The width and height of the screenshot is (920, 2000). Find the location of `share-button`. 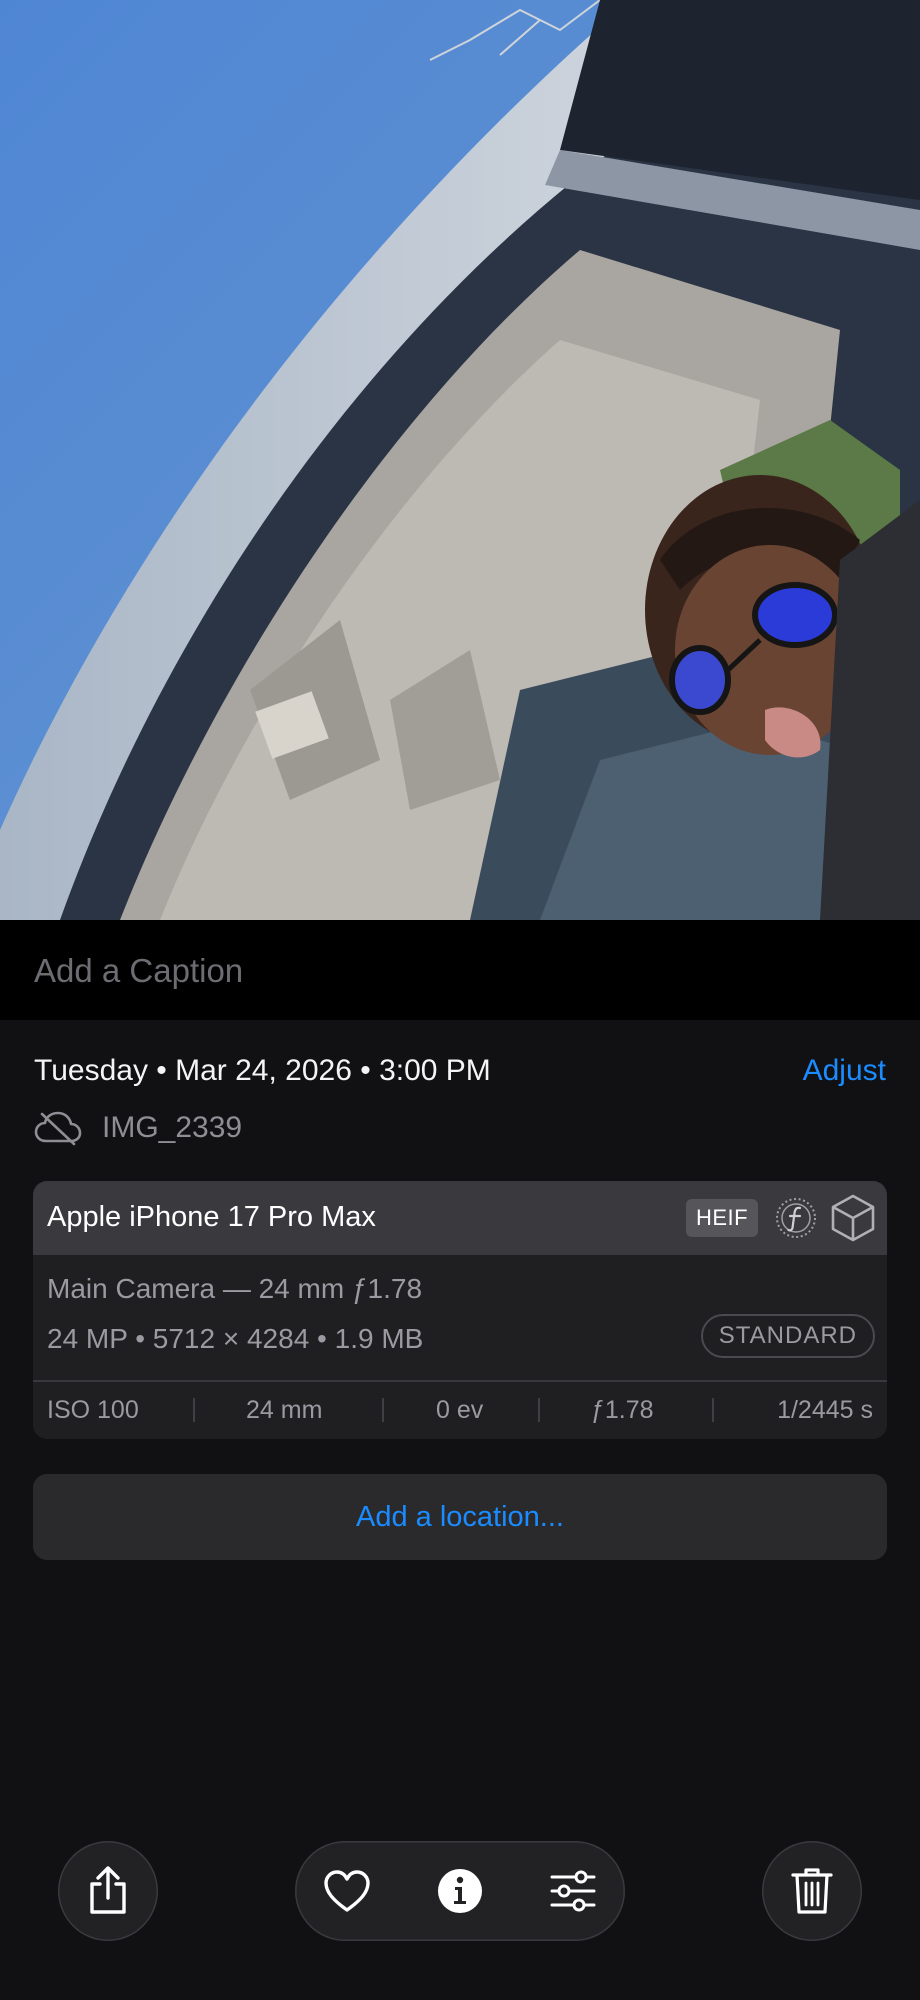

share-button is located at coordinates (108, 1891).